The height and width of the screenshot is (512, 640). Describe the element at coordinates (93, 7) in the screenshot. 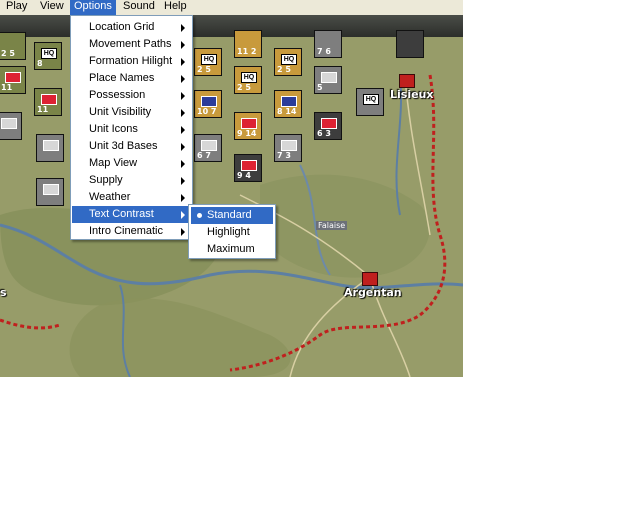

I see `menu-options: Options` at that location.